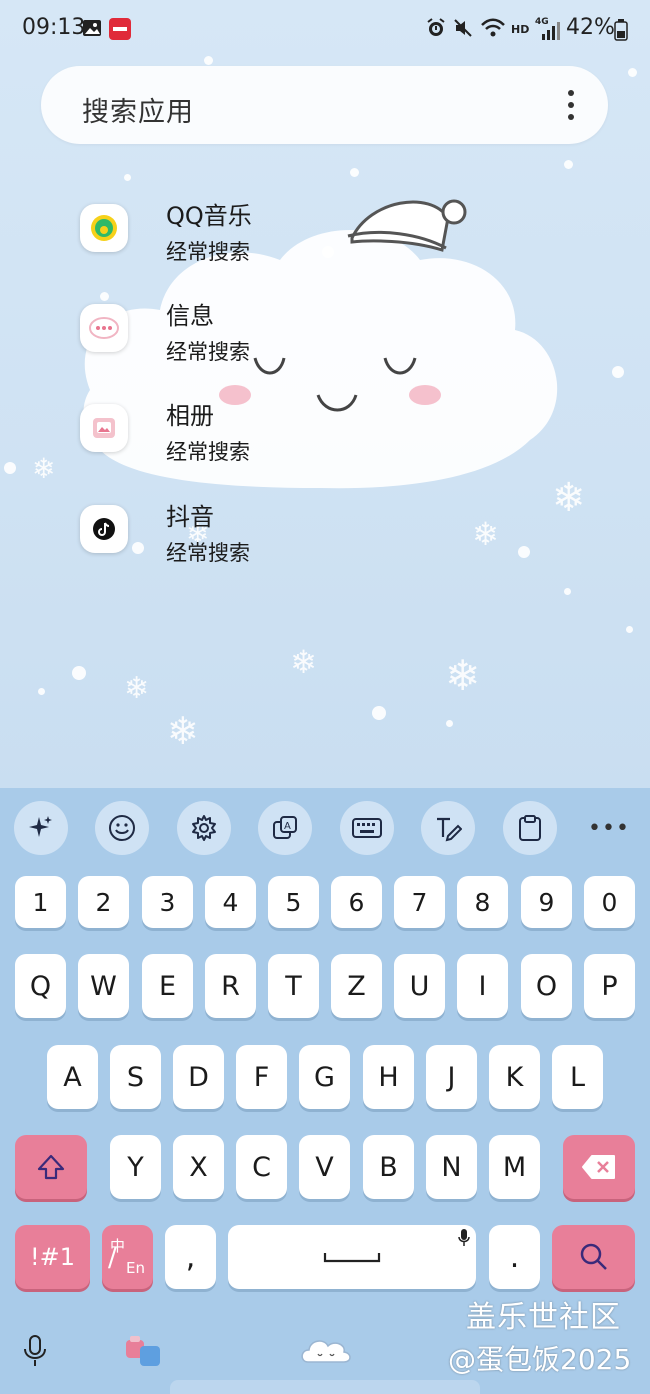 Image resolution: width=650 pixels, height=1394 pixels. What do you see at coordinates (138, 109) in the screenshot?
I see `search-input: 搜索应用` at bounding box center [138, 109].